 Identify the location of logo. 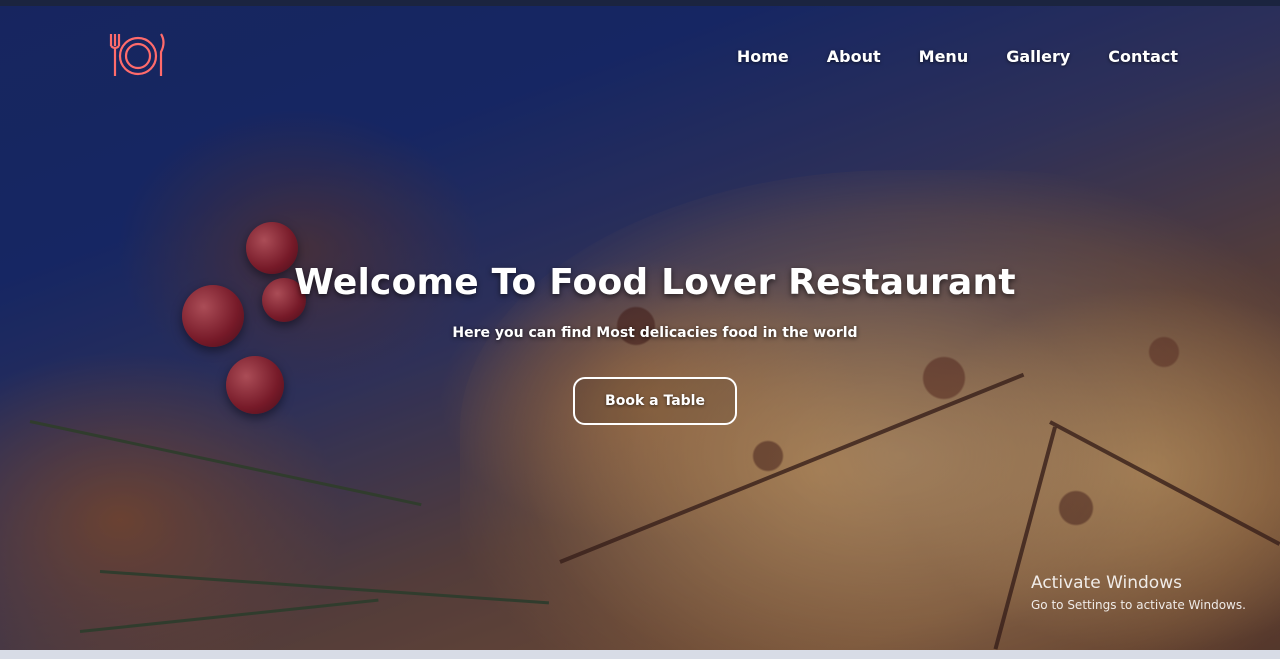
(138, 54).